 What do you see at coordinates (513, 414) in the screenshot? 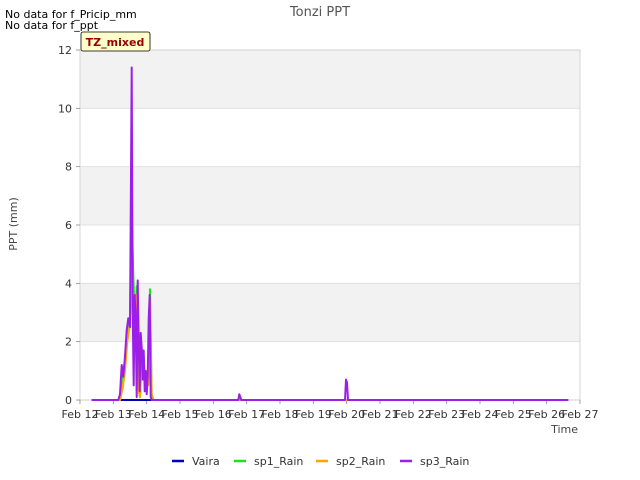
I see `x-tick-label: Feb 25` at bounding box center [513, 414].